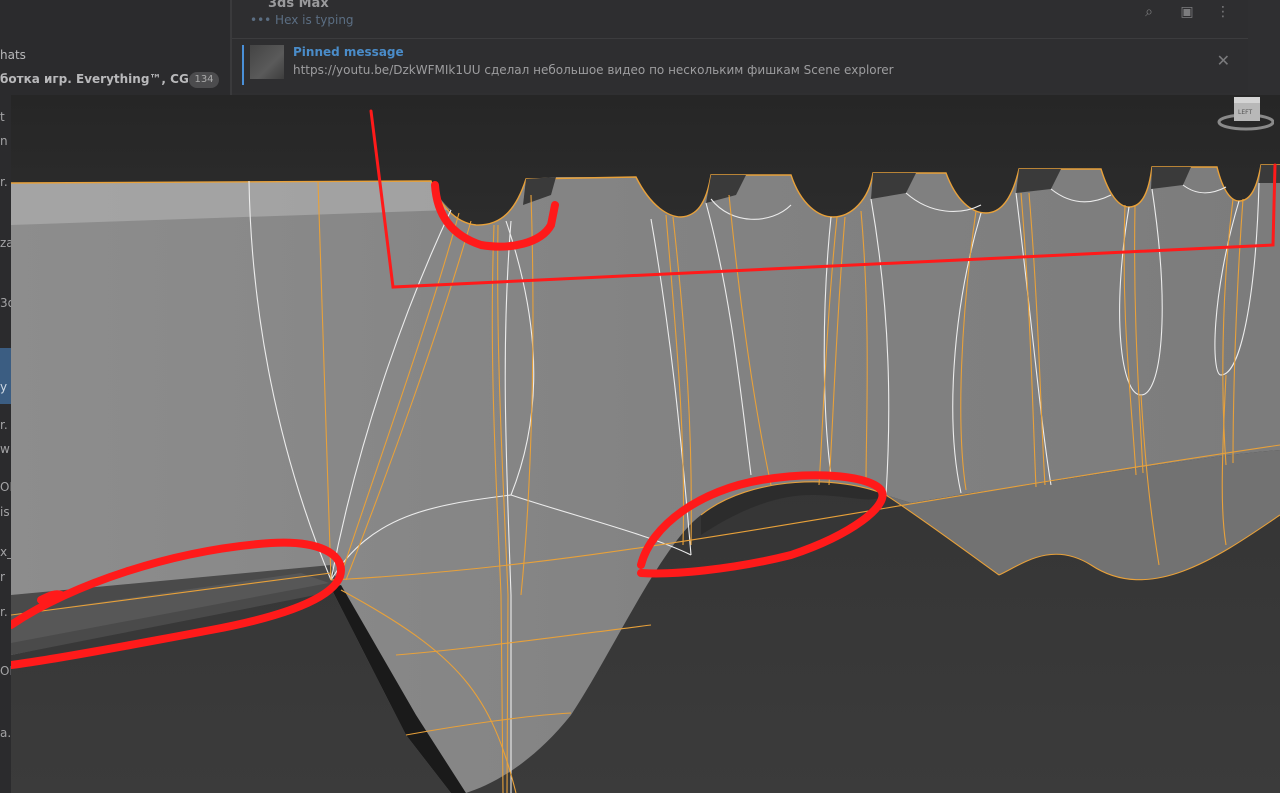 This screenshot has width=1280, height=793. Describe the element at coordinates (5, 141) in the screenshot. I see `chat-list-item: n` at that location.